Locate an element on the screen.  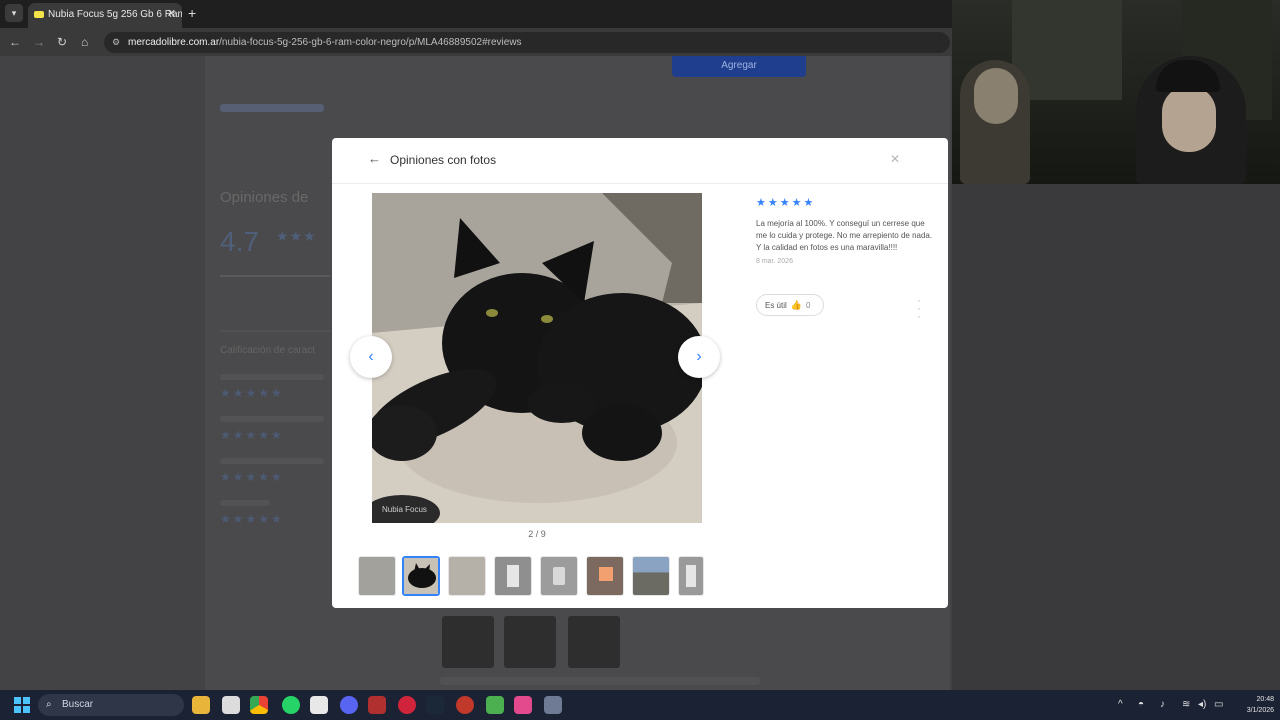
modal-header: ← Opiniones con fotos ✕ is located at coordinates (640, 161).